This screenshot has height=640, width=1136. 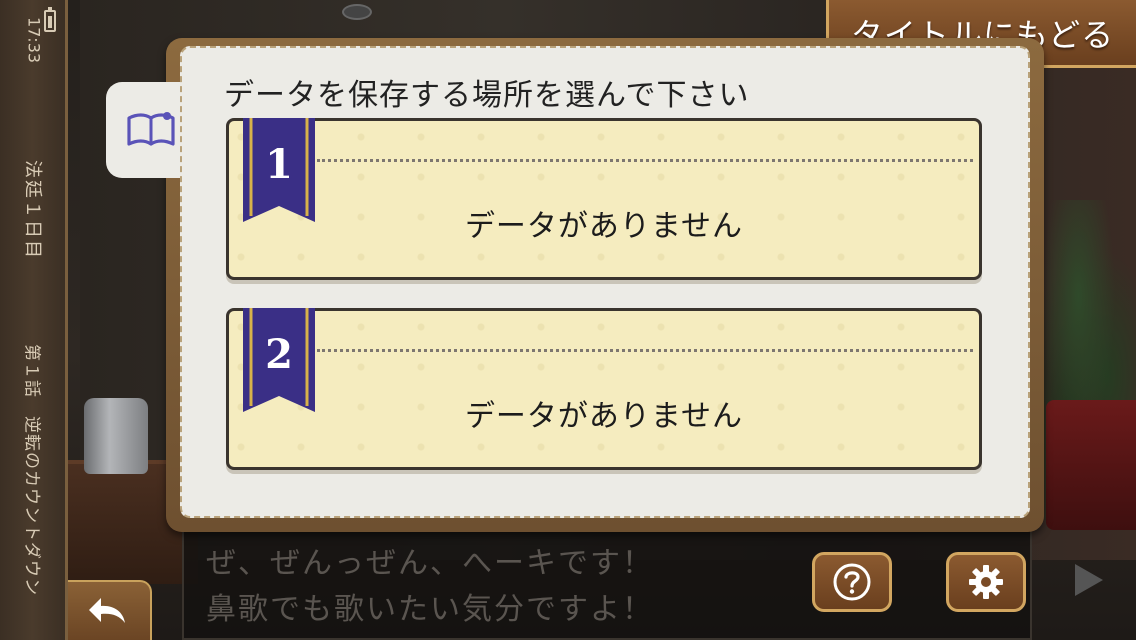 I want to click on gear-icon, so click(x=986, y=582).